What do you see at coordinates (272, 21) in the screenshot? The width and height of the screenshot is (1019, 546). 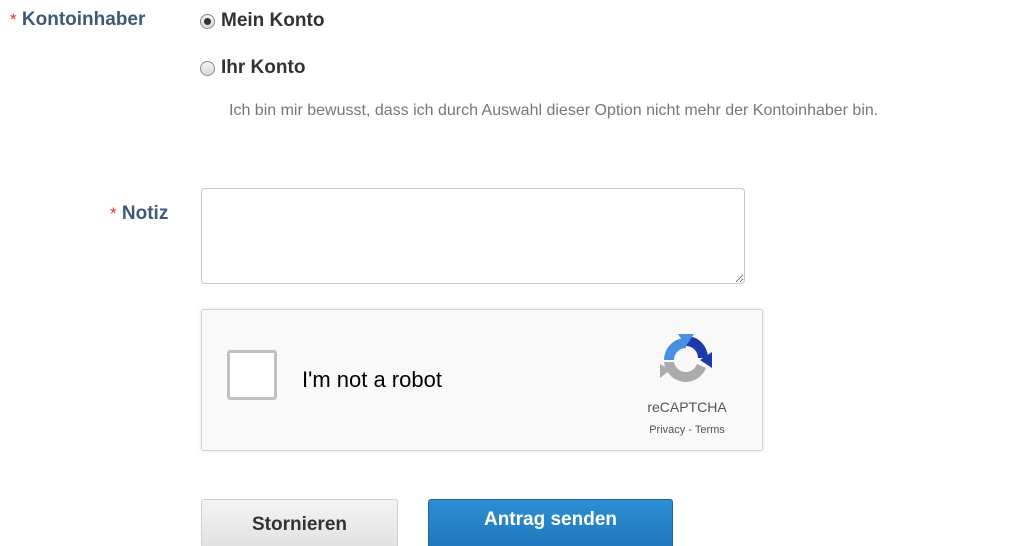 I see `radio-label-my-account: Mein Konto` at bounding box center [272, 21].